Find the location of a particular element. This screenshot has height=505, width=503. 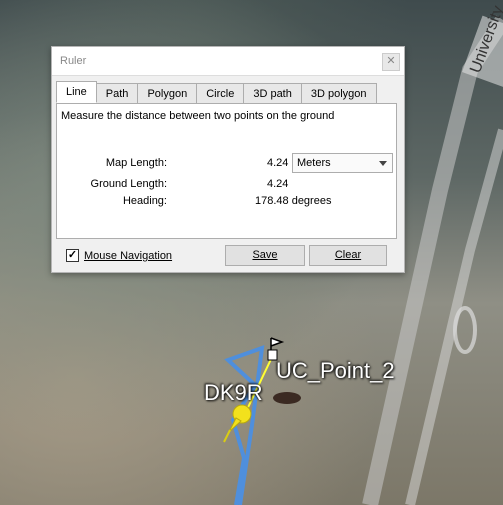

clear-button-label: Clear is located at coordinates (348, 255).